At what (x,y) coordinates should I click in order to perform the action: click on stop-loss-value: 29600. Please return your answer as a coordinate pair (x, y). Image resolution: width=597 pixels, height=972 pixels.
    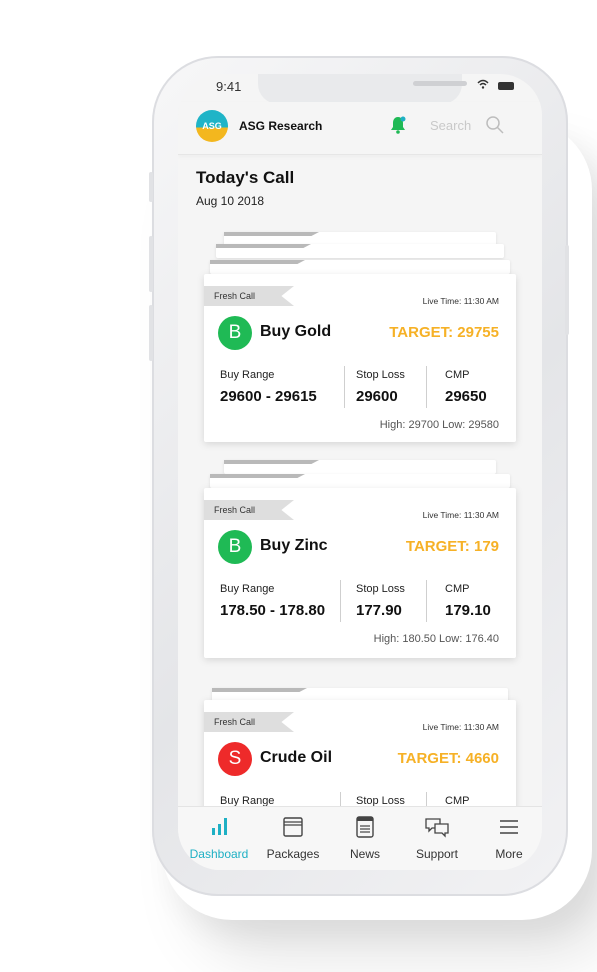
    Looking at the image, I should click on (377, 396).